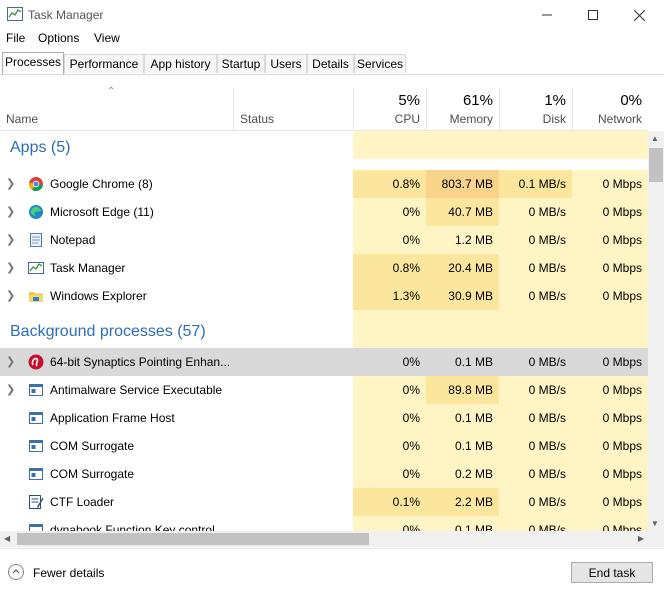  Describe the element at coordinates (66, 15) in the screenshot. I see `window-title: Task Manager` at that location.